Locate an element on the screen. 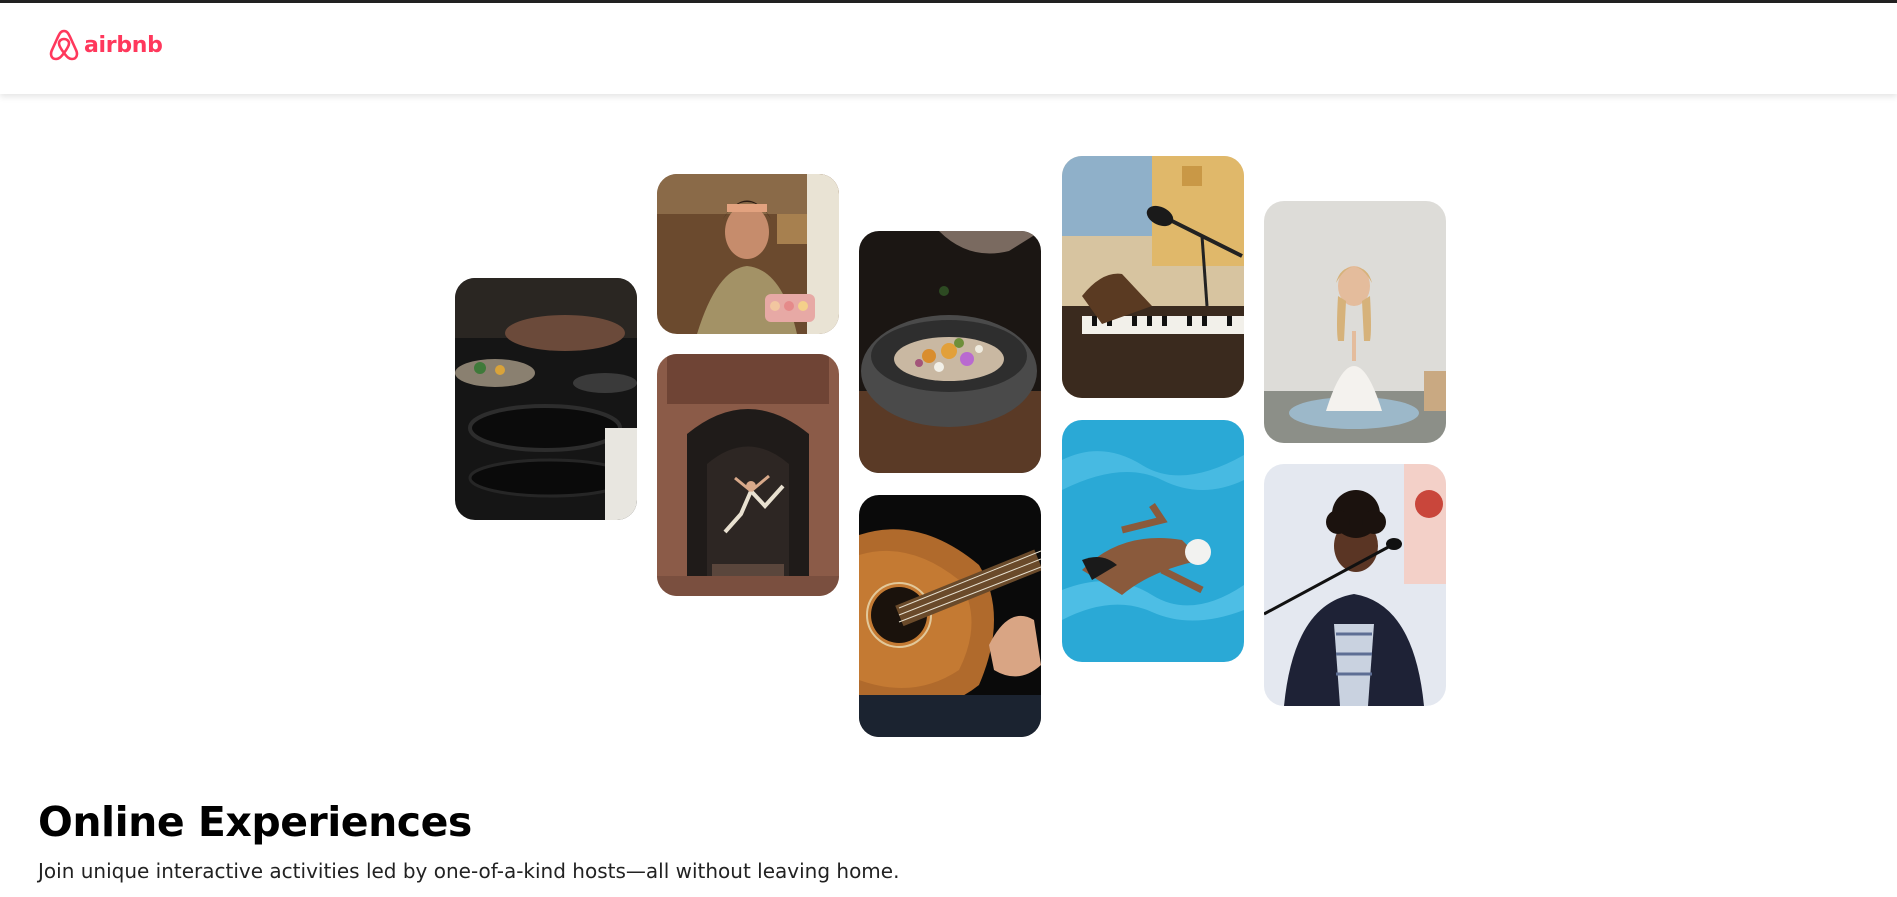 Image resolution: width=1897 pixels, height=897 pixels. cooking-pans-photo is located at coordinates (546, 399).